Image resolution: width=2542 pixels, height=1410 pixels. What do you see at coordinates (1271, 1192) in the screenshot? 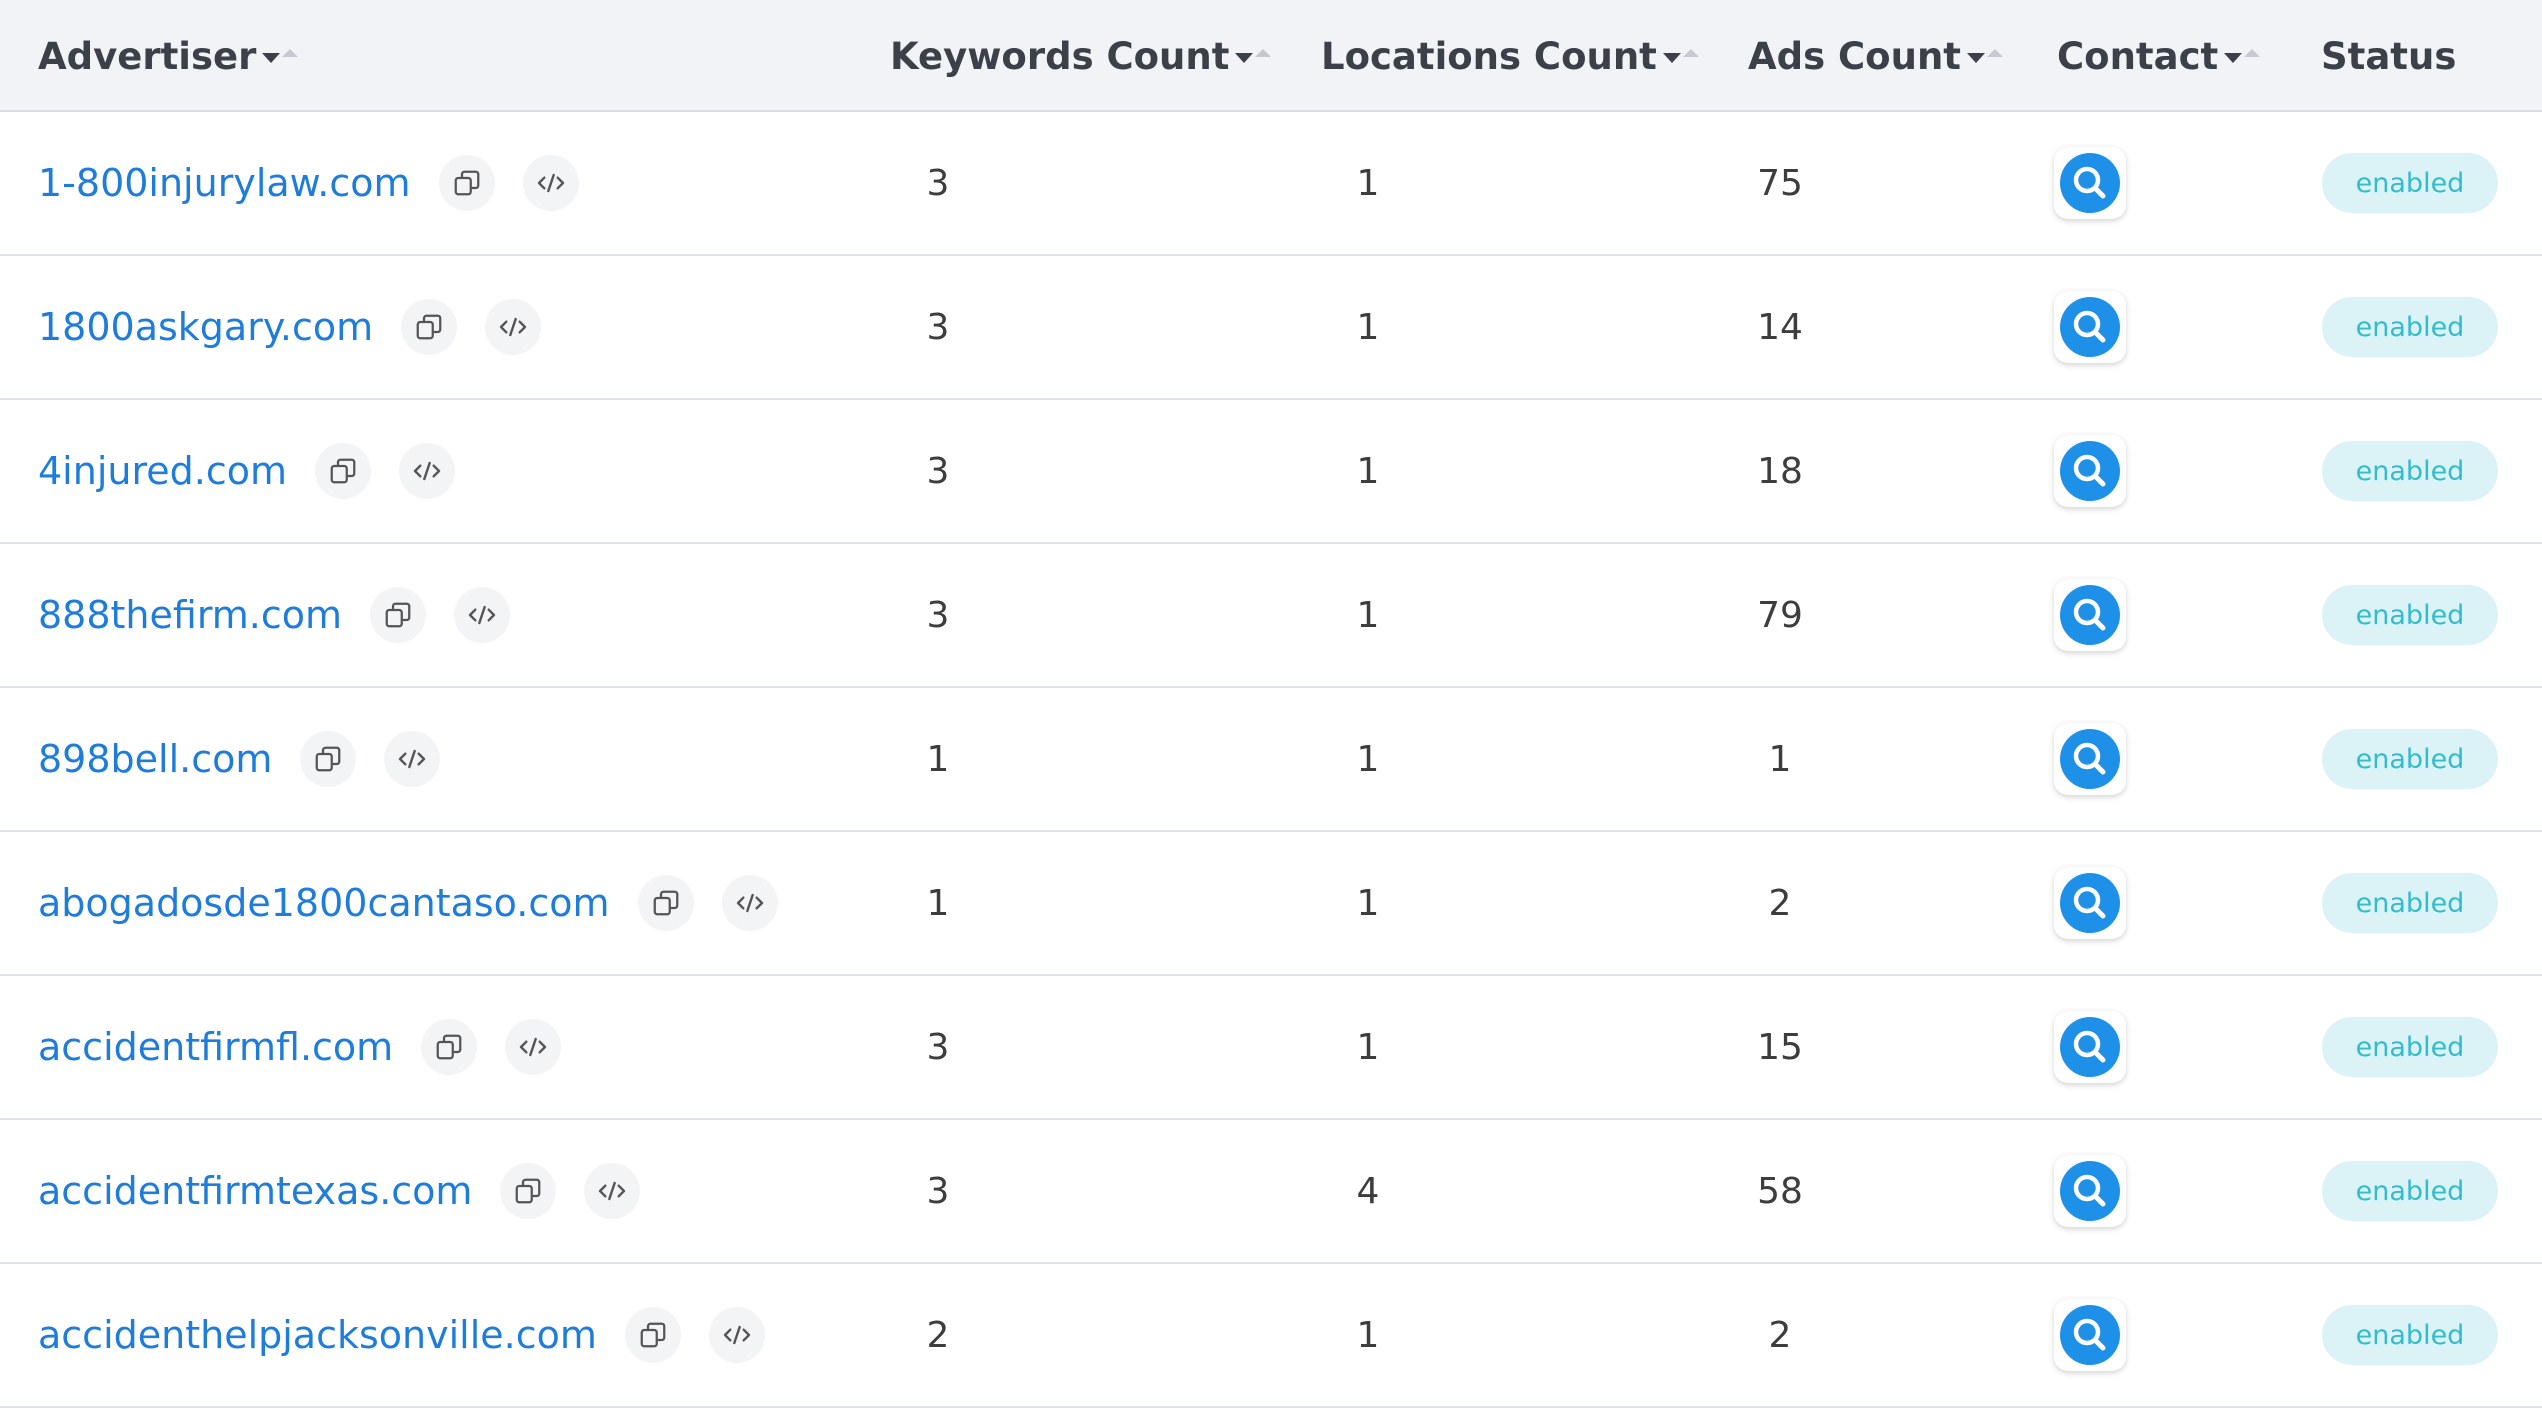
I see `table-row: accidentfirmtexas.com 3 4 58 enabled` at bounding box center [1271, 1192].